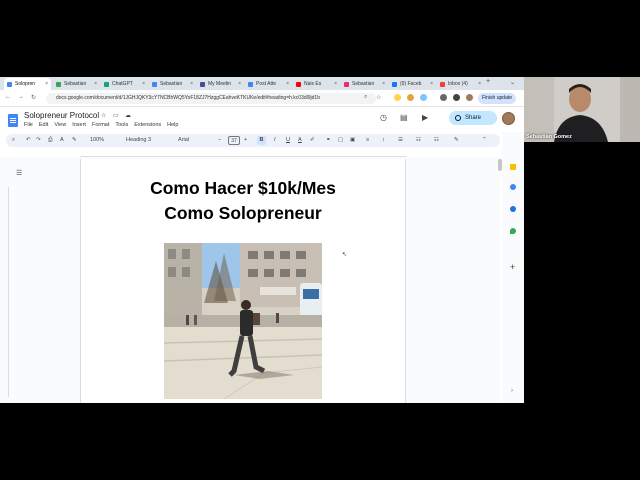 The width and height of the screenshot is (640, 480). What do you see at coordinates (488, 81) in the screenshot?
I see `new-tab-button: +` at bounding box center [488, 81].